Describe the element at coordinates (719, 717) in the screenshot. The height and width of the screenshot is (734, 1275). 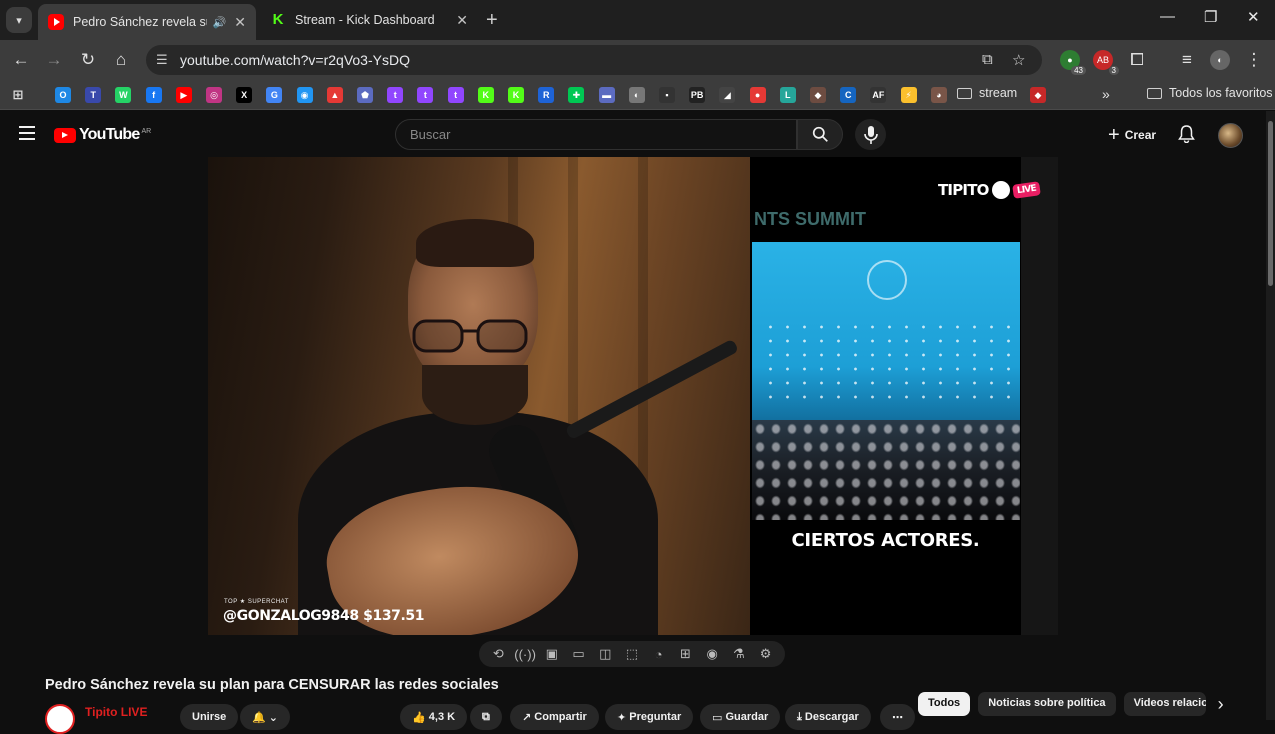
I see `save-icon: ▭` at that location.